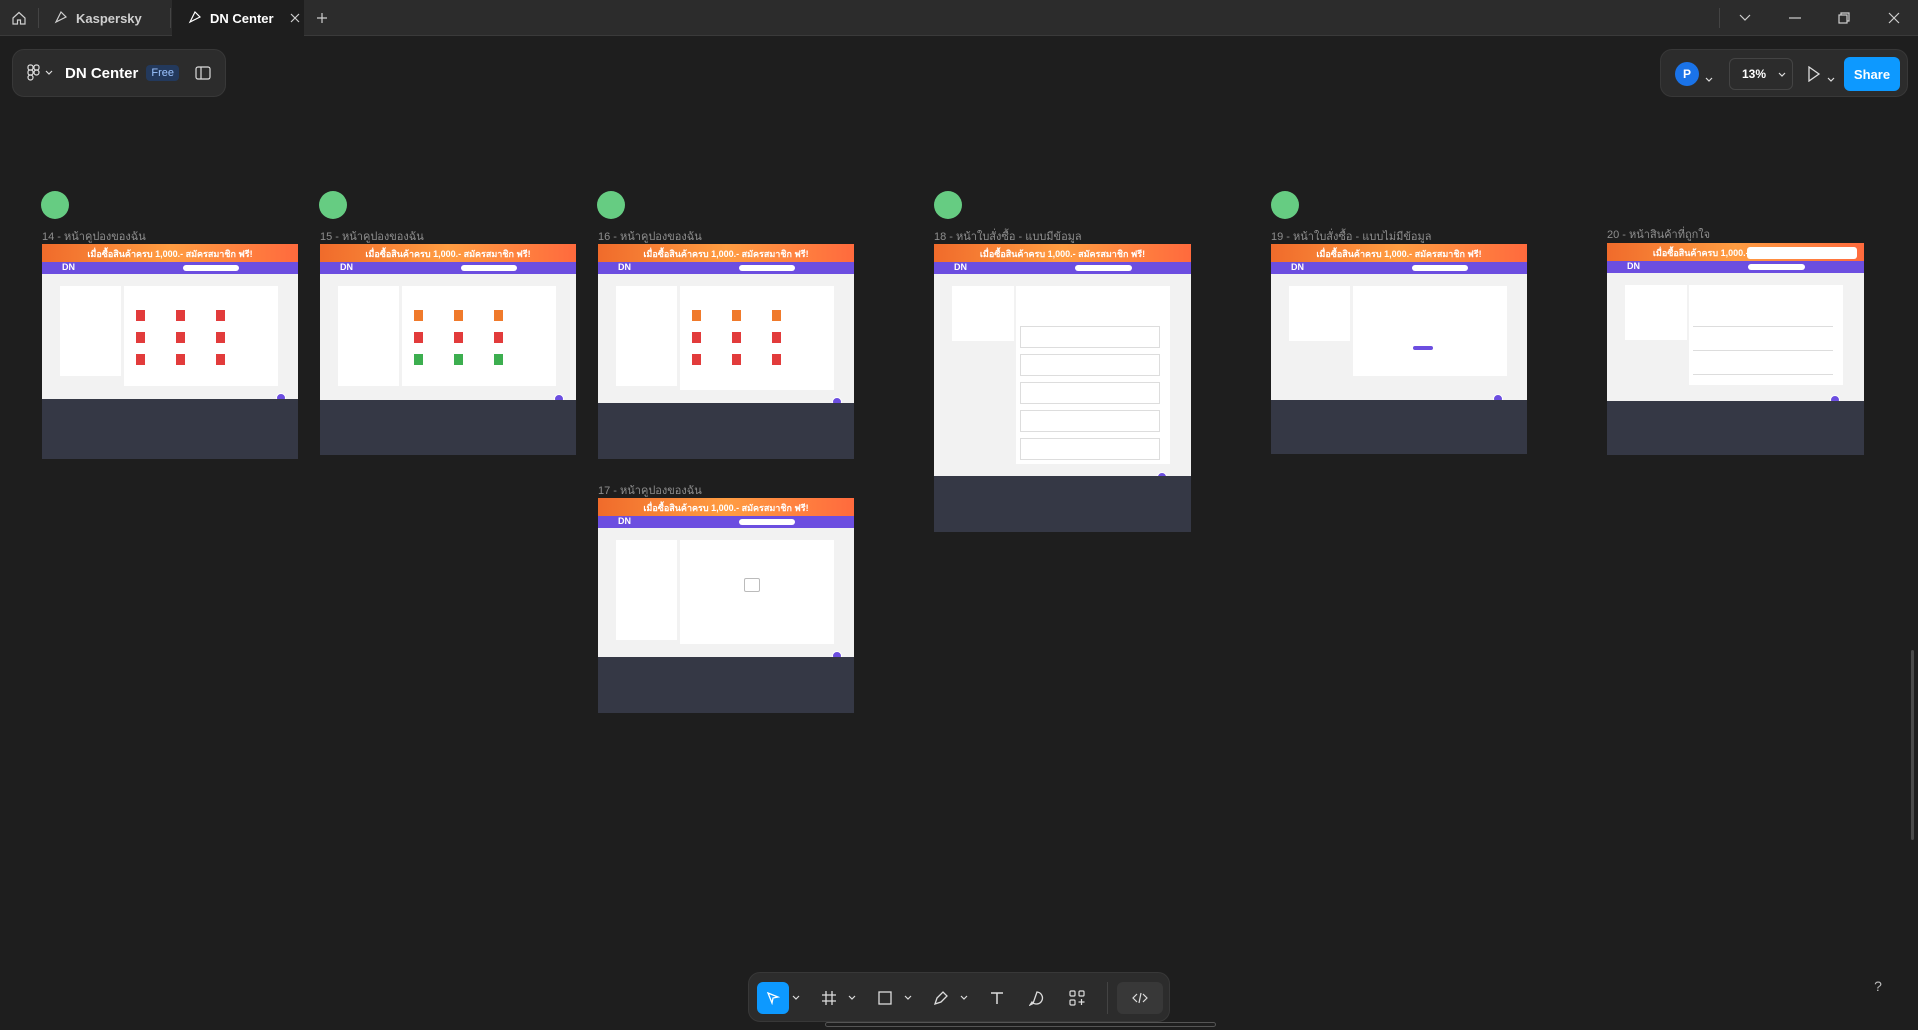 The width and height of the screenshot is (1918, 1030). I want to click on minimize-icon, so click(1795, 18).